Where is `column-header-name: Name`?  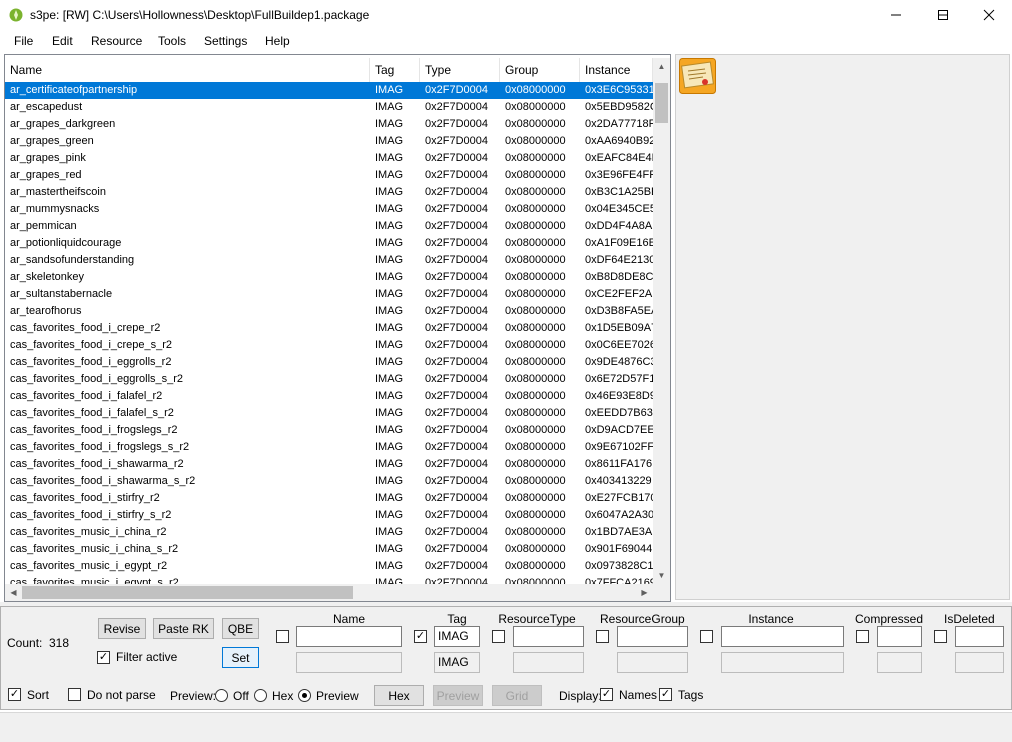
column-header-name: Name is located at coordinates (187, 70).